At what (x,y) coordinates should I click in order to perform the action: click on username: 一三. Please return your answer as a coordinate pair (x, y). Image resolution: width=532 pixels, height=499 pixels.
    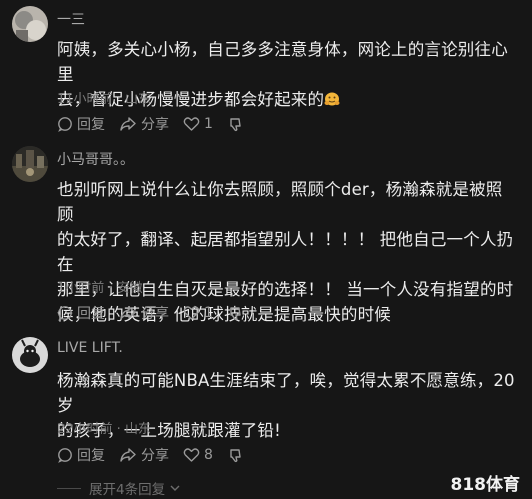
    Looking at the image, I should click on (71, 19).